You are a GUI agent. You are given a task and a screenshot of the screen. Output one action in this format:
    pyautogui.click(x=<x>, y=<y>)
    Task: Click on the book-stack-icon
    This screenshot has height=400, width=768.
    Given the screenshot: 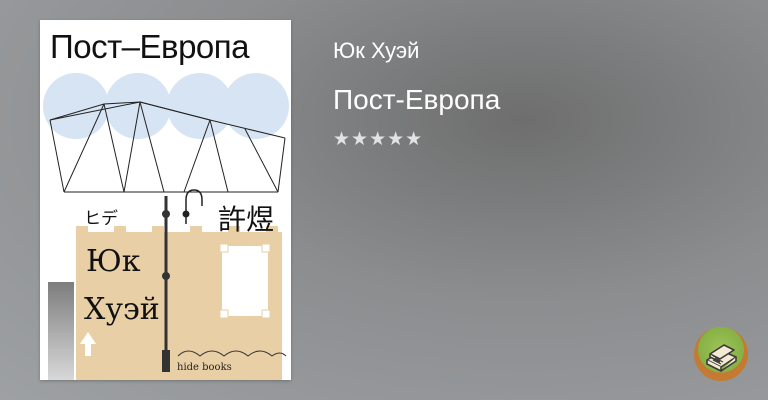 What is the action you would take?
    pyautogui.click(x=721, y=358)
    